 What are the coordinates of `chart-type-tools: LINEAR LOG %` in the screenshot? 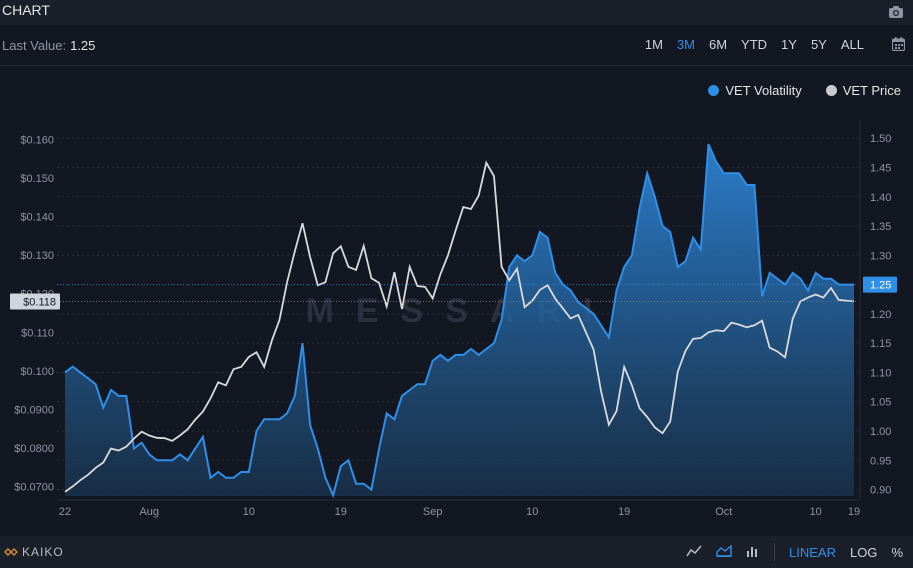 It's located at (794, 552).